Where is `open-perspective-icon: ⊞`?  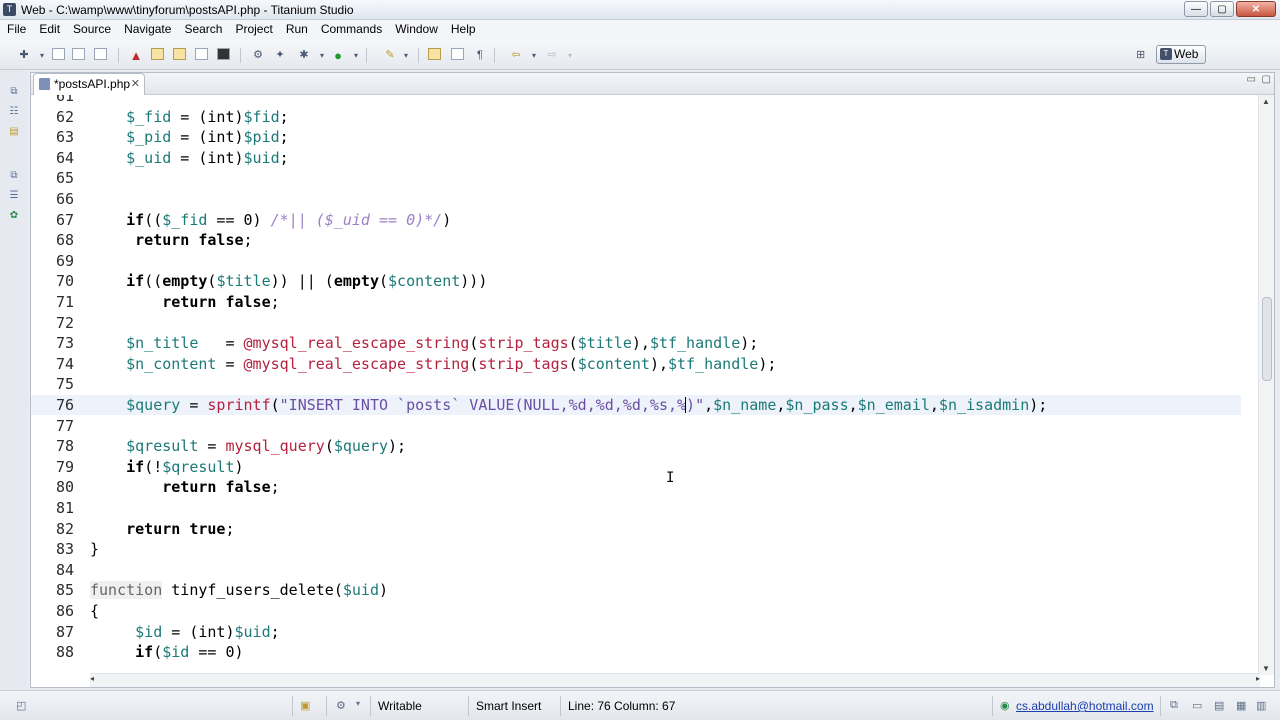 open-perspective-icon: ⊞ is located at coordinates (1143, 54).